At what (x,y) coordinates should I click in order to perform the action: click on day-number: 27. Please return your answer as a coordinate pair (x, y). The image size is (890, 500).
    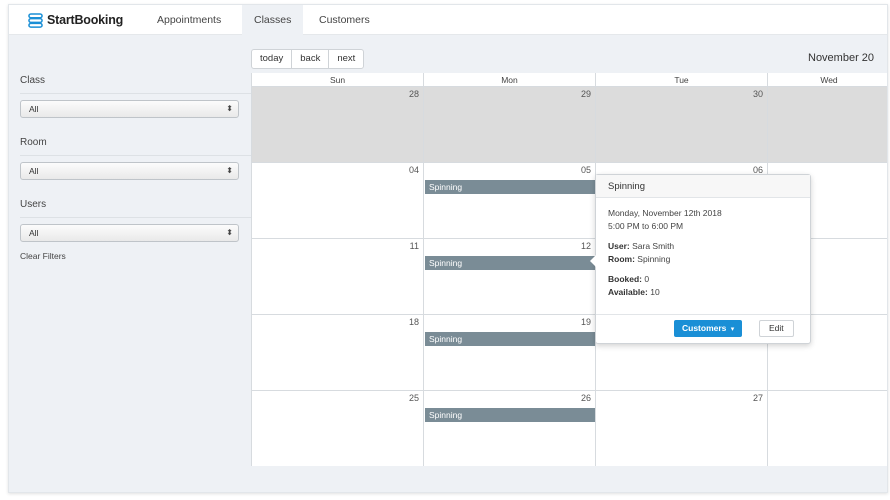
    Looking at the image, I should click on (757, 398).